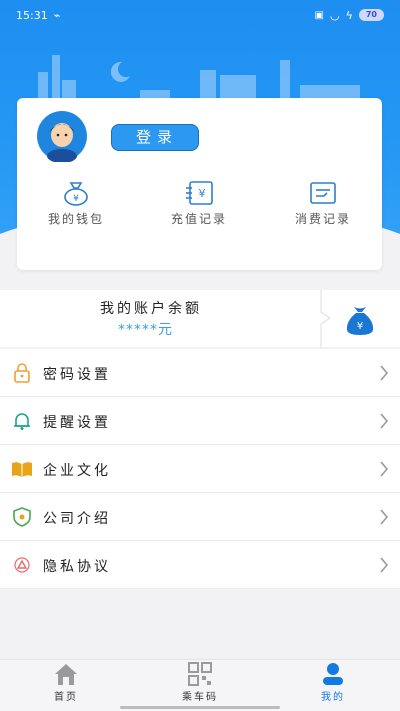 The width and height of the screenshot is (400, 711). I want to click on tab-home: 首页, so click(66, 682).